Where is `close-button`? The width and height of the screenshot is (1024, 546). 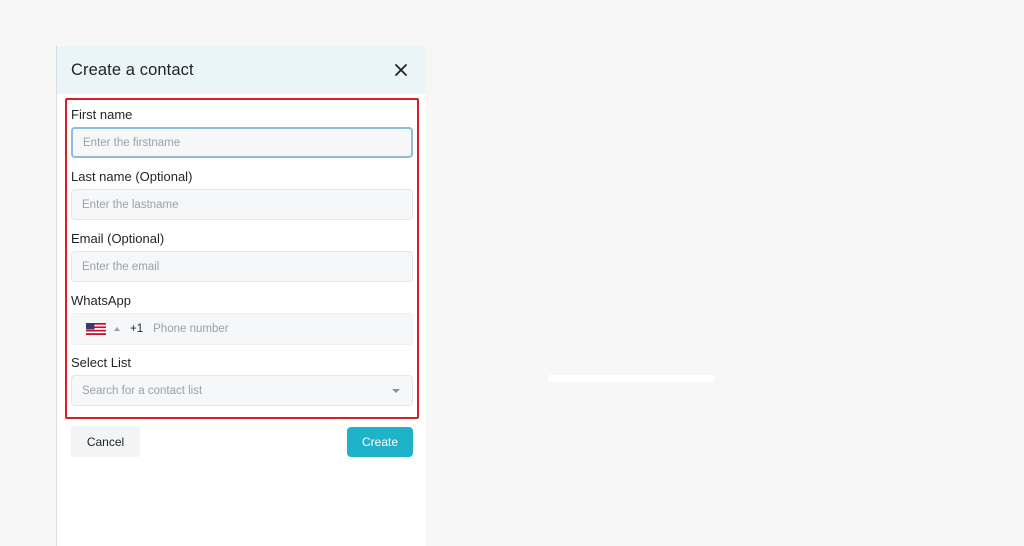 close-button is located at coordinates (401, 70).